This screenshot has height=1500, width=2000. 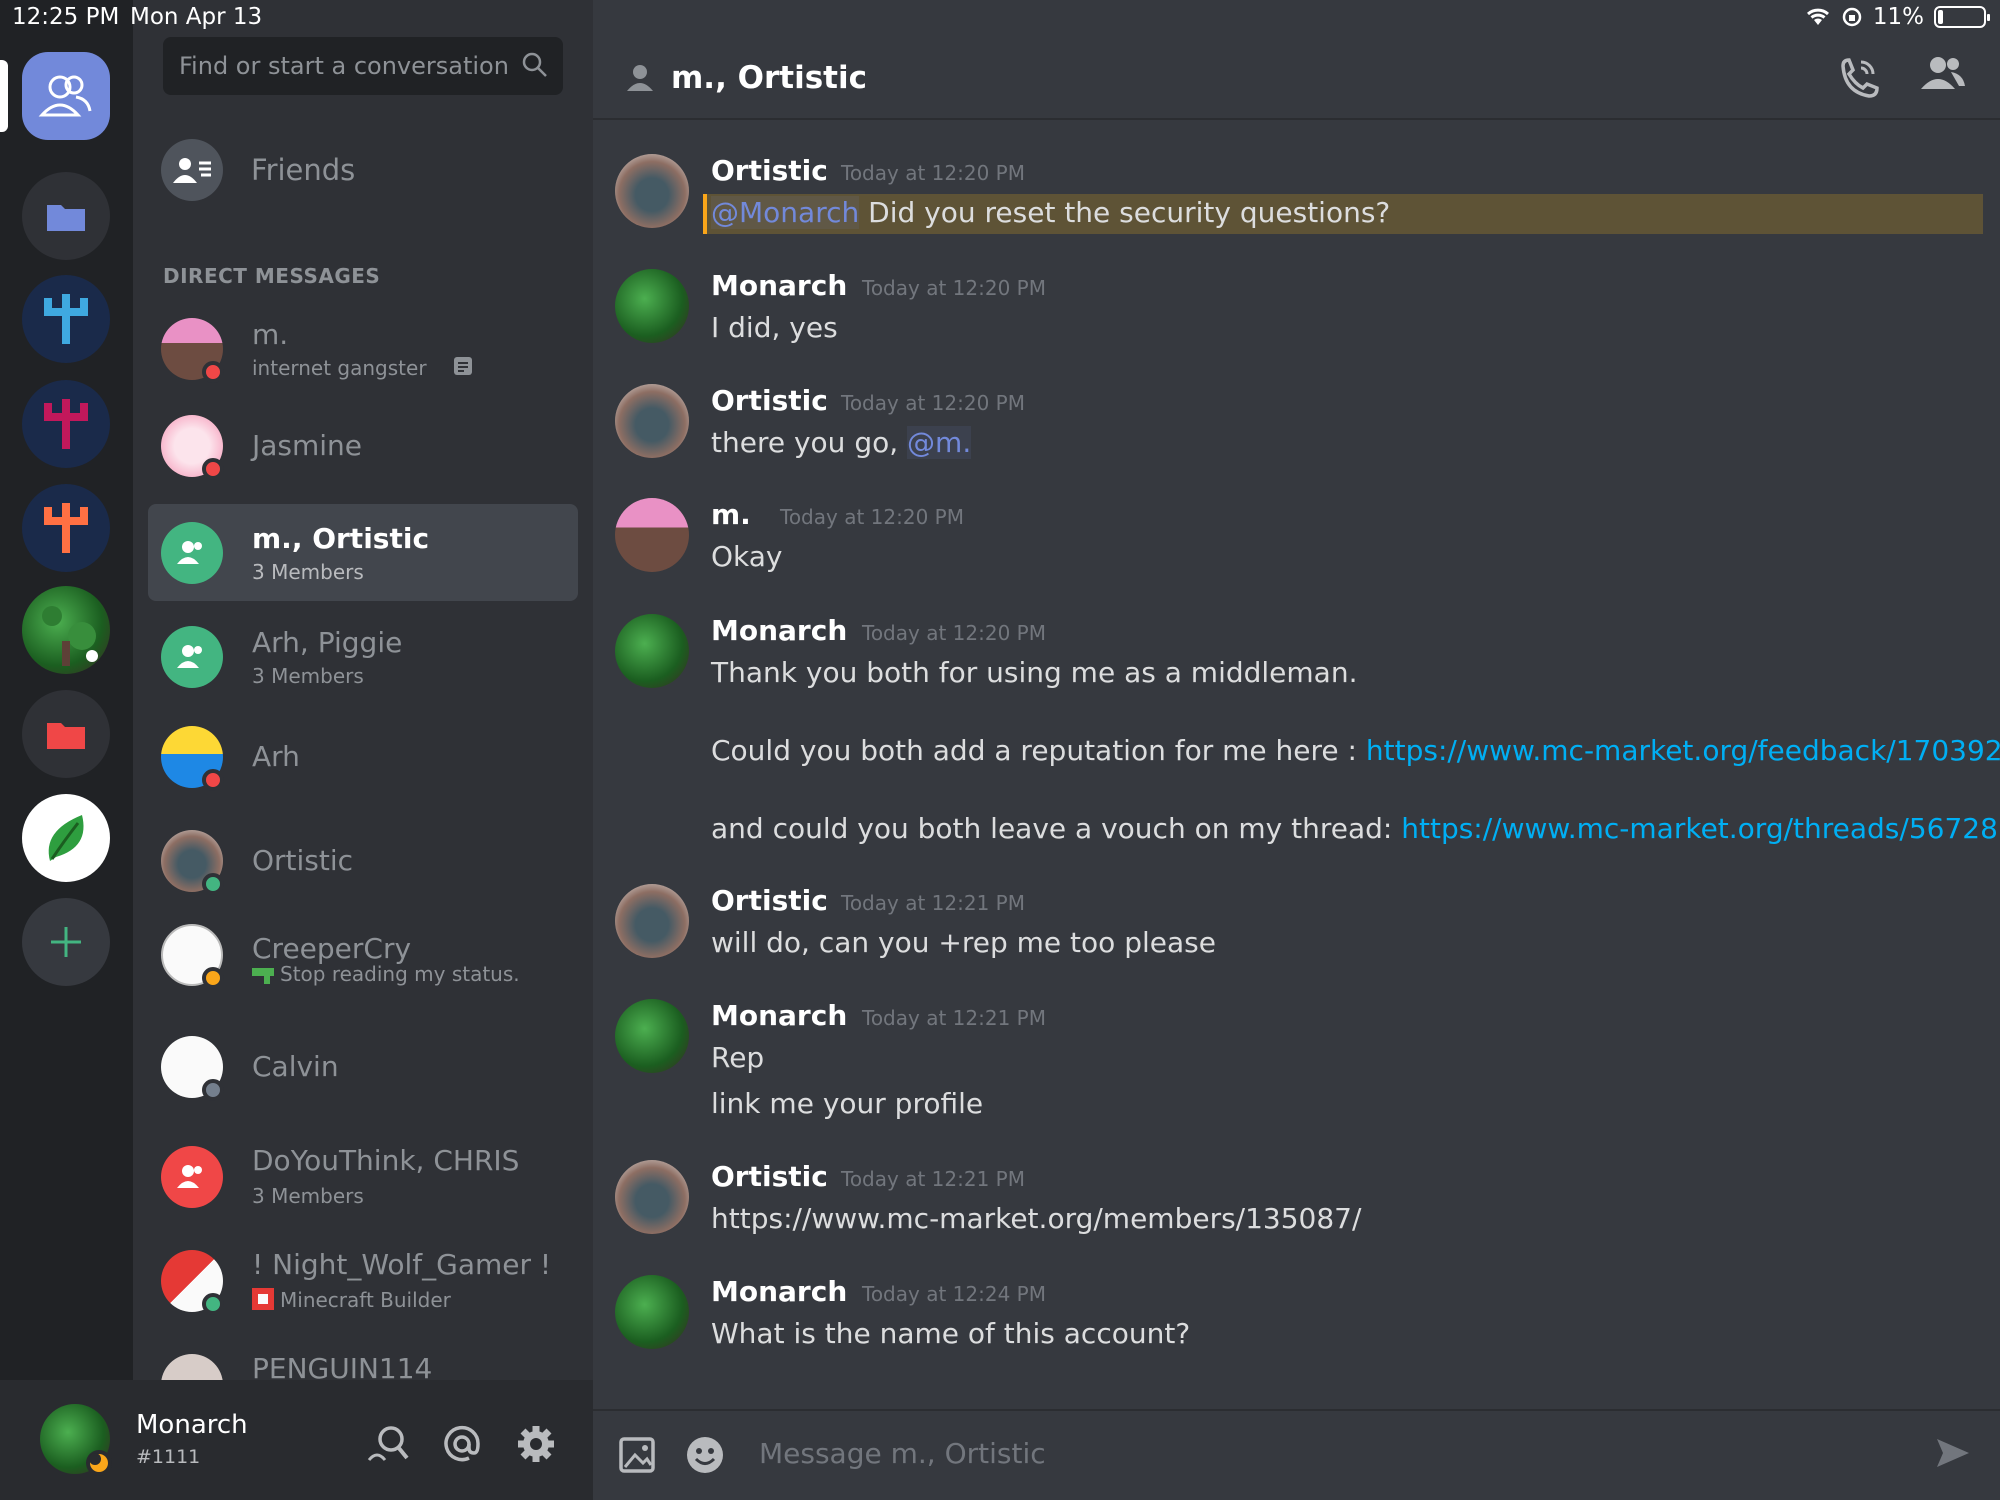 I want to click on members-icon, so click(x=1943, y=73).